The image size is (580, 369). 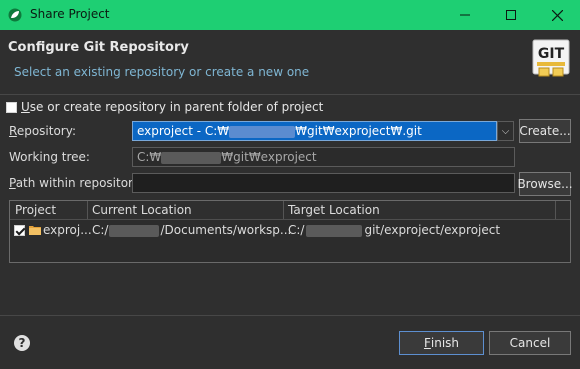 I want to click on column-header-project: Project, so click(x=35, y=210).